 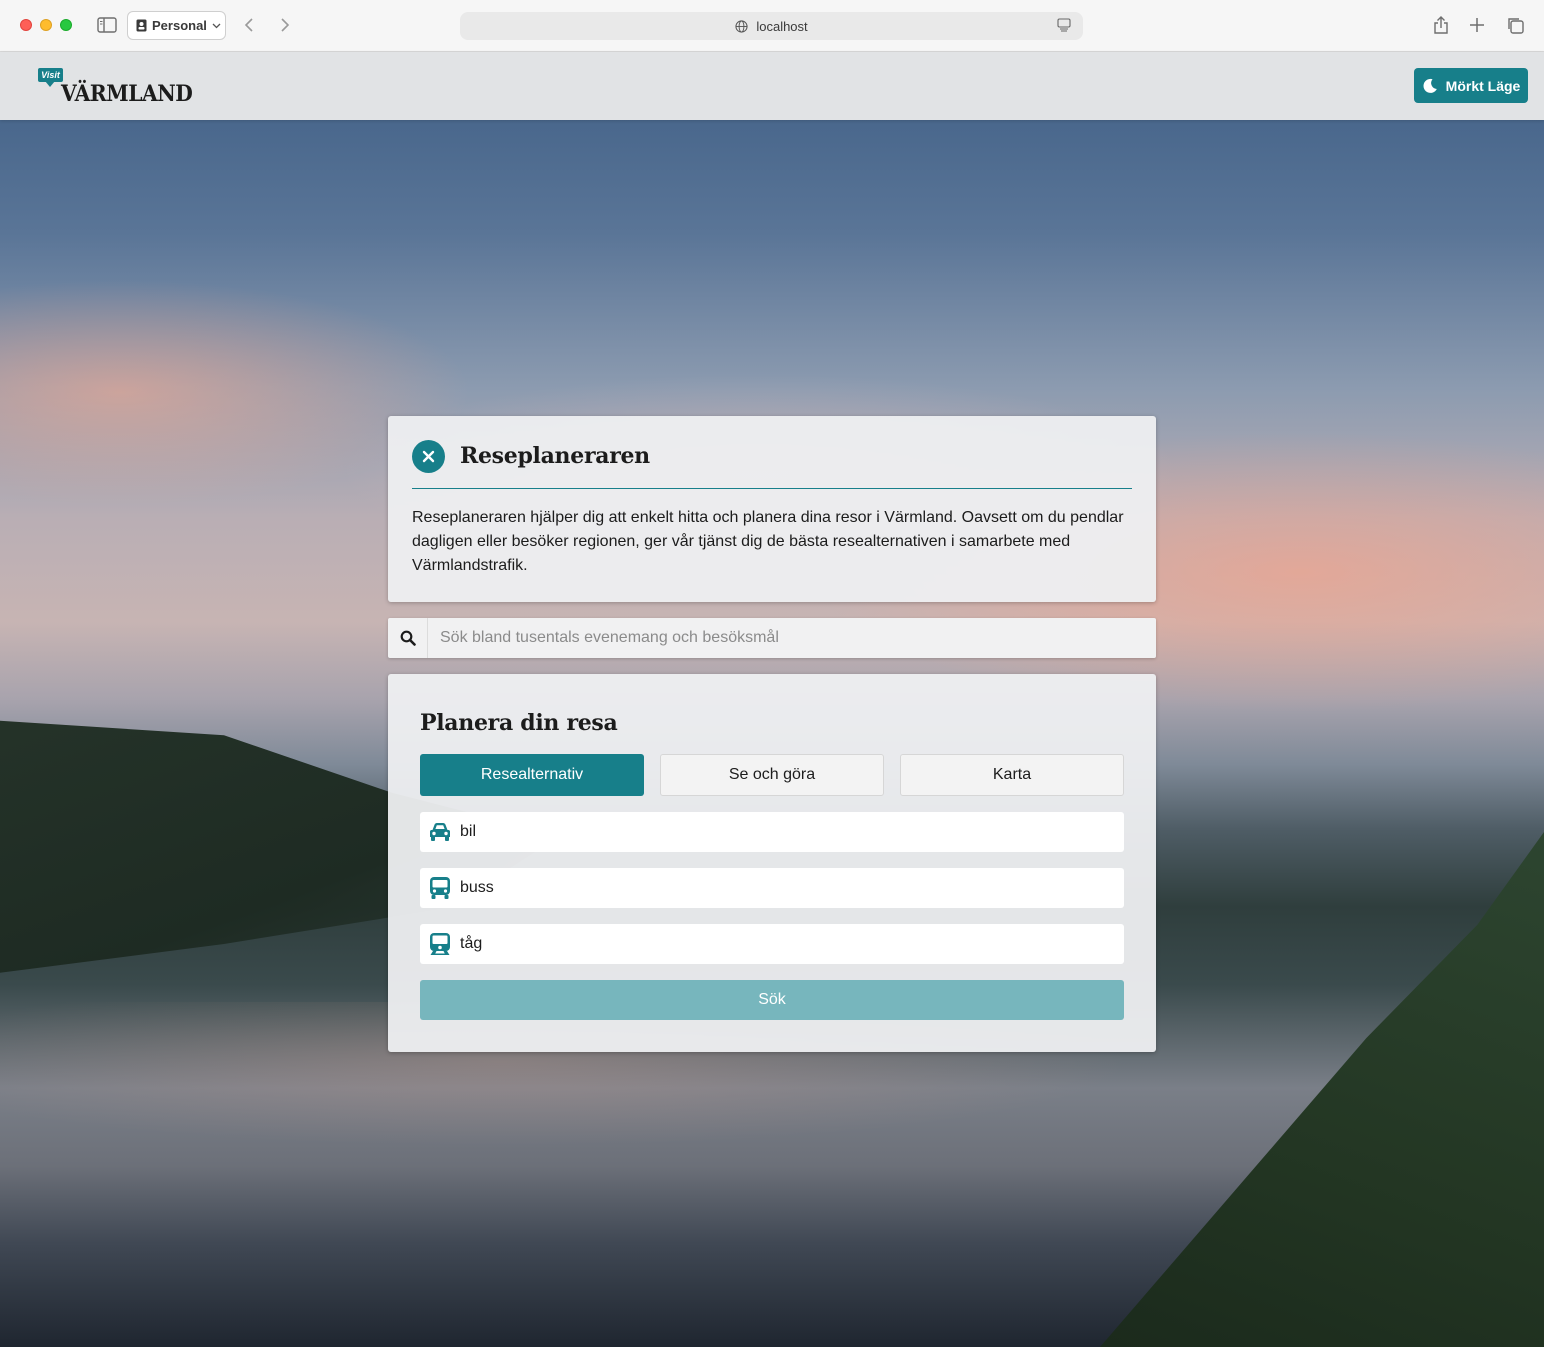 What do you see at coordinates (519, 723) in the screenshot?
I see `planner-title: Planera din resa` at bounding box center [519, 723].